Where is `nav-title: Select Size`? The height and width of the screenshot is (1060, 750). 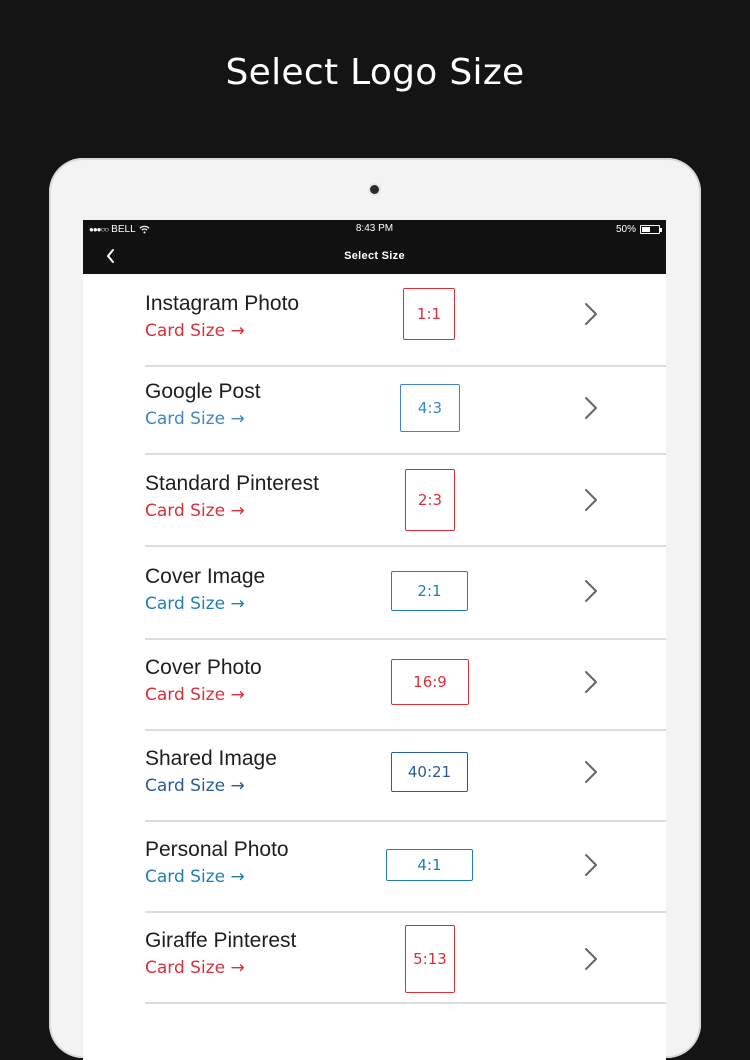
nav-title: Select Size is located at coordinates (374, 256).